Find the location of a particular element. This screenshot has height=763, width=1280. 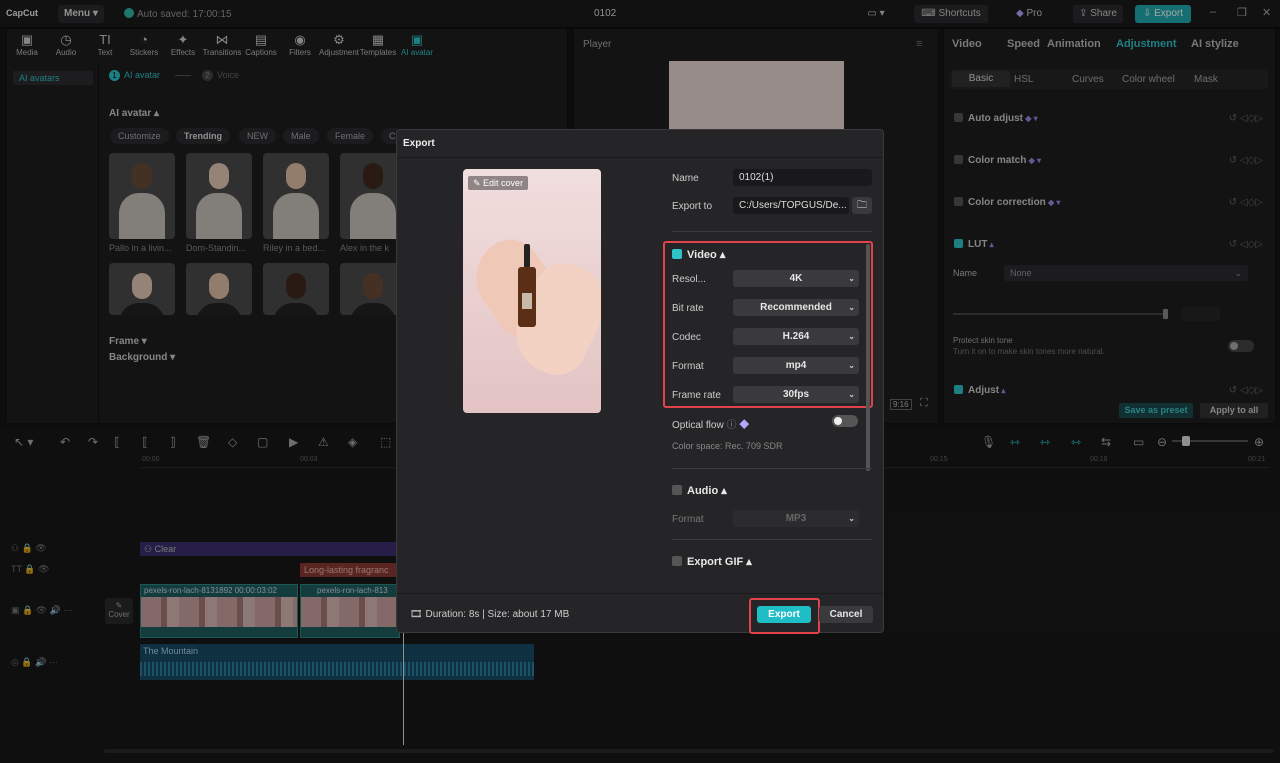

optical-flow-toggle is located at coordinates (845, 421).